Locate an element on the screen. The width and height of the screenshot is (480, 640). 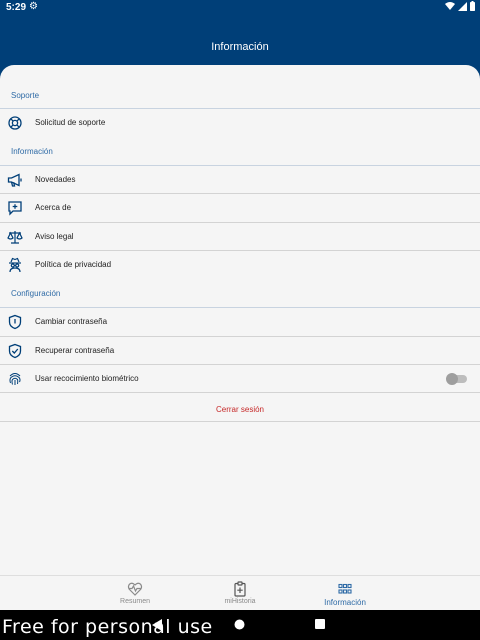
menu-item-legal: Aviso legal is located at coordinates (240, 237).